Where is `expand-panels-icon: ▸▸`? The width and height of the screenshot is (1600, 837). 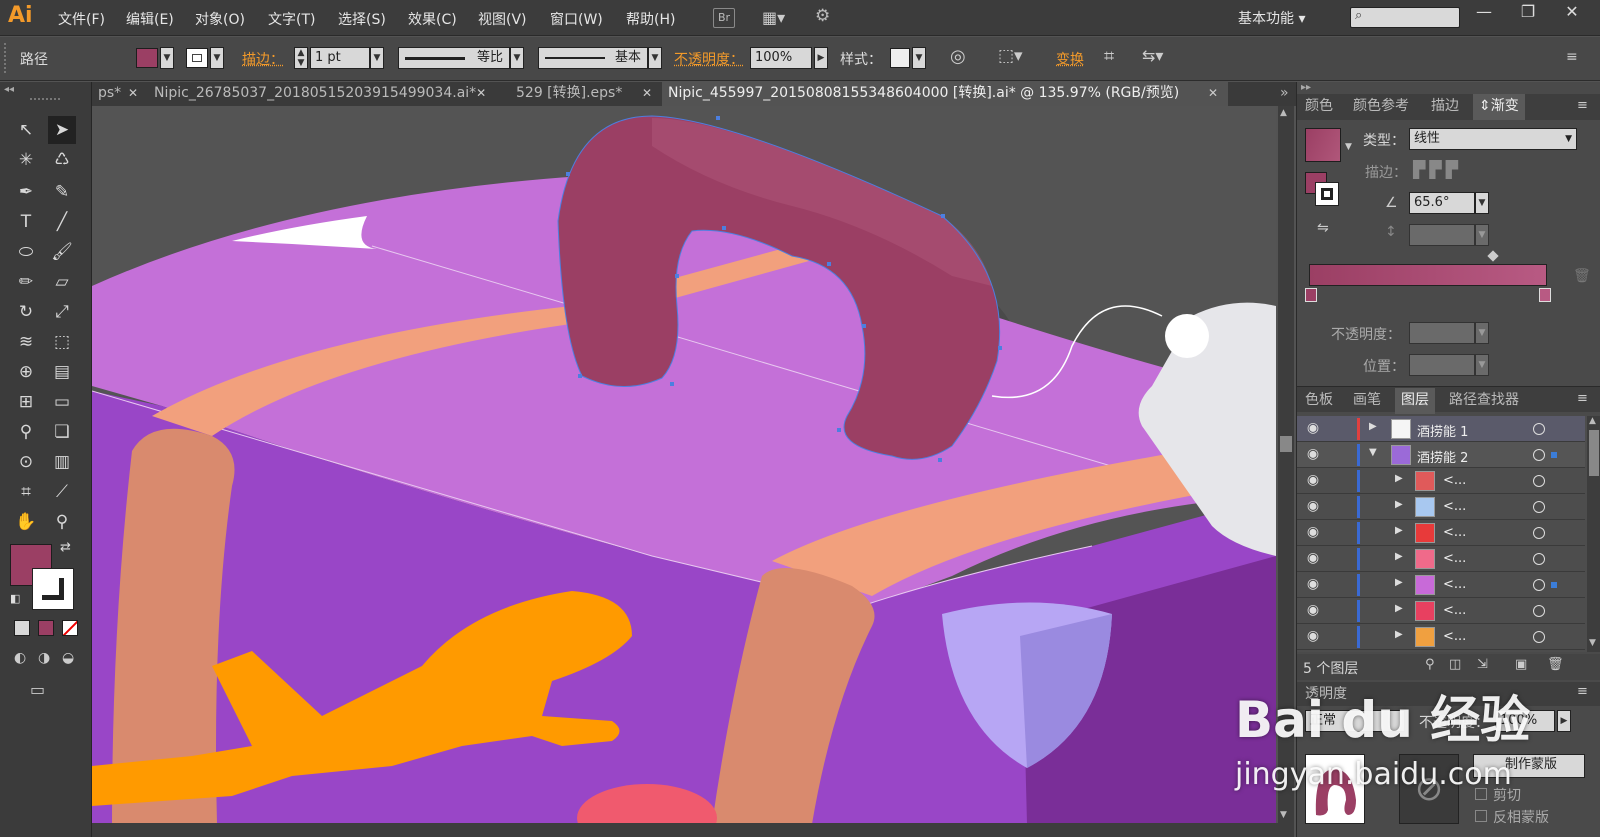
expand-panels-icon: ▸▸ is located at coordinates (1306, 87).